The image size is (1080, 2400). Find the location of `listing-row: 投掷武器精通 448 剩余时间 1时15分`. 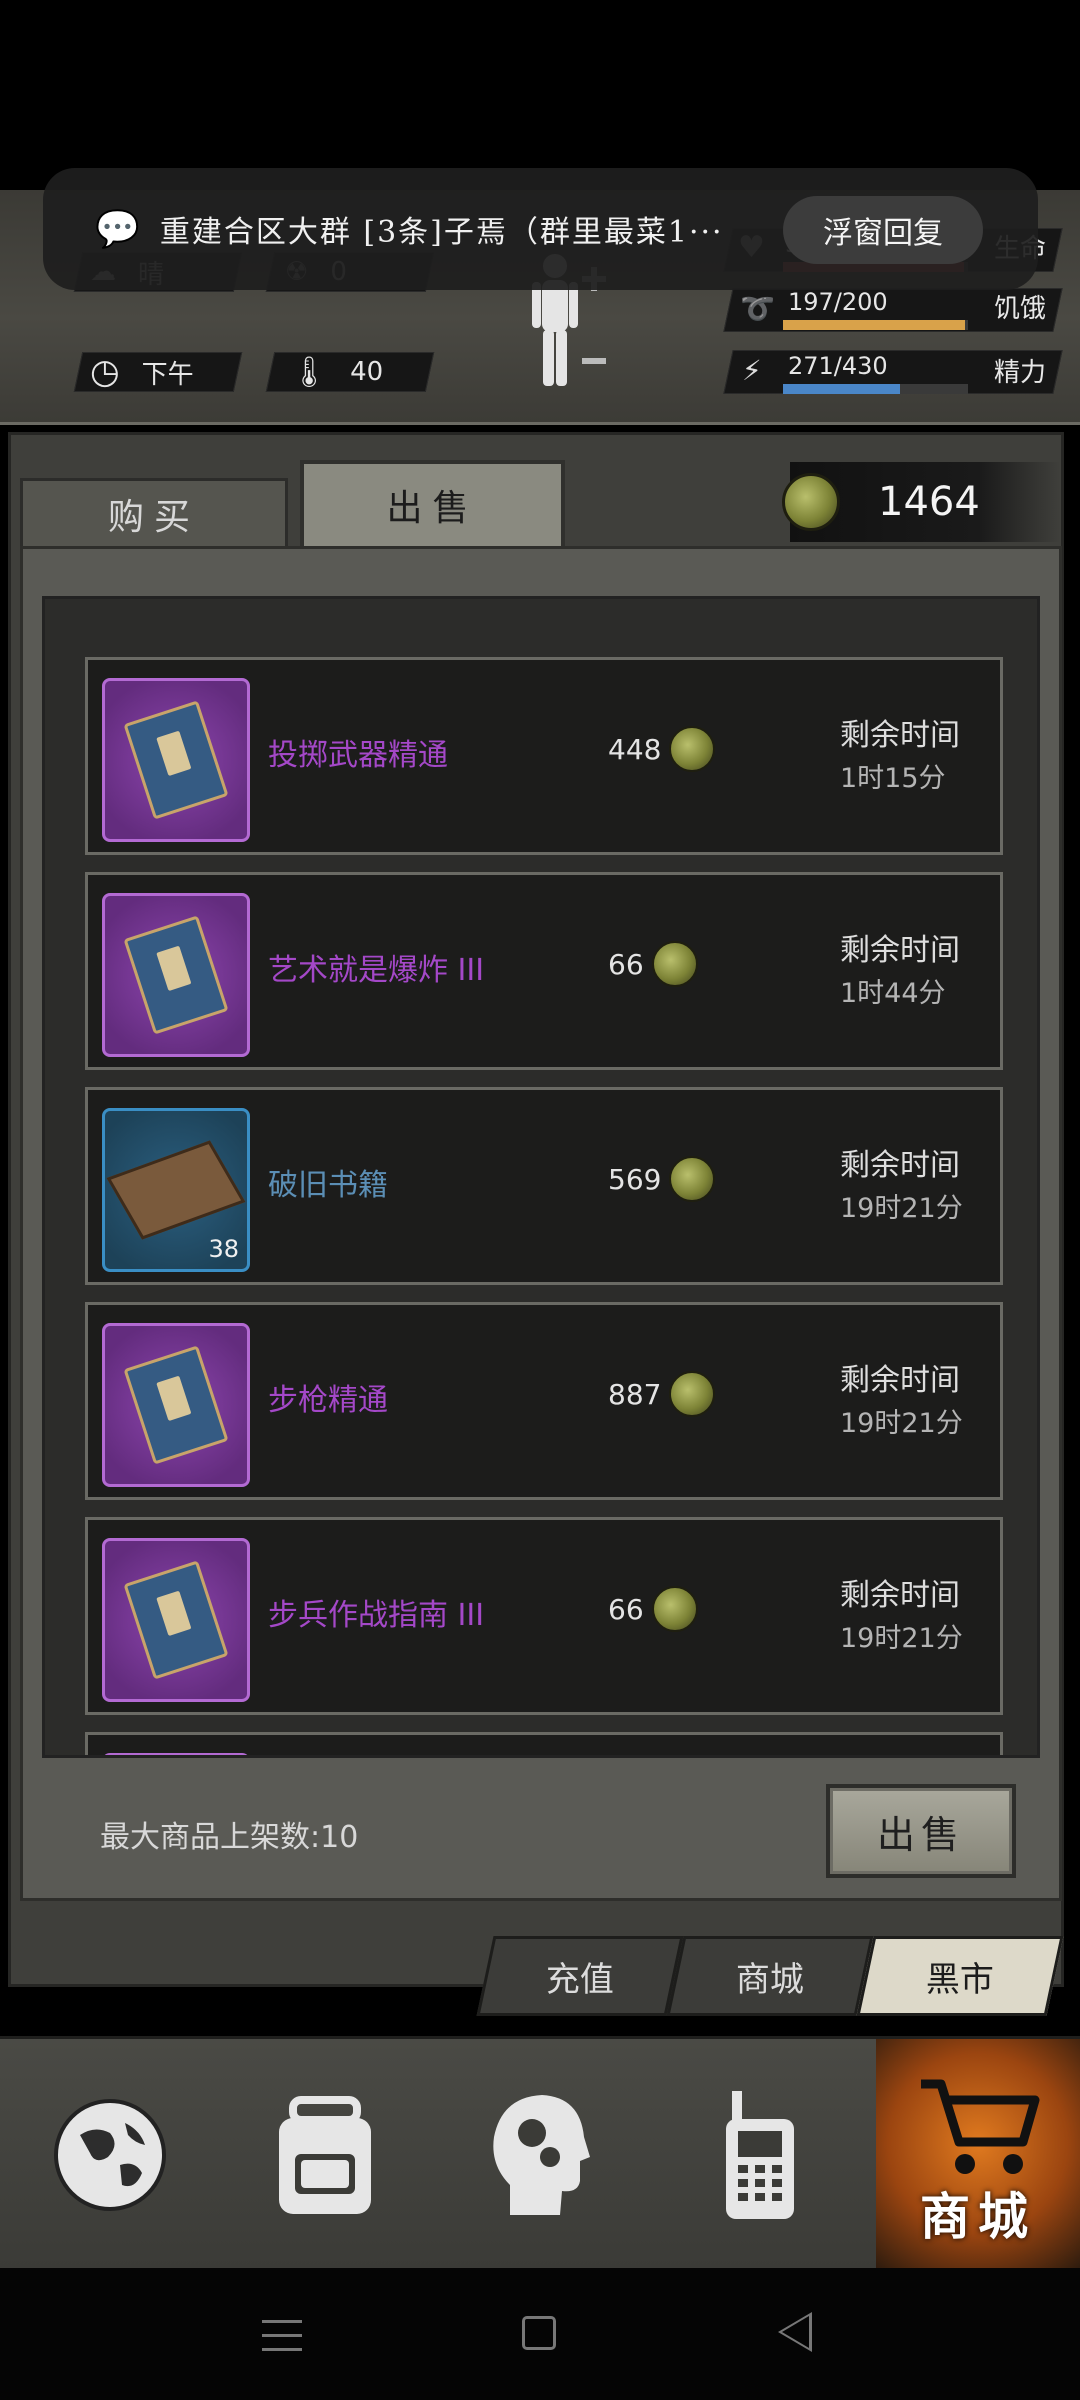

listing-row: 投掷武器精通 448 剩余时间 1时15分 is located at coordinates (544, 756).